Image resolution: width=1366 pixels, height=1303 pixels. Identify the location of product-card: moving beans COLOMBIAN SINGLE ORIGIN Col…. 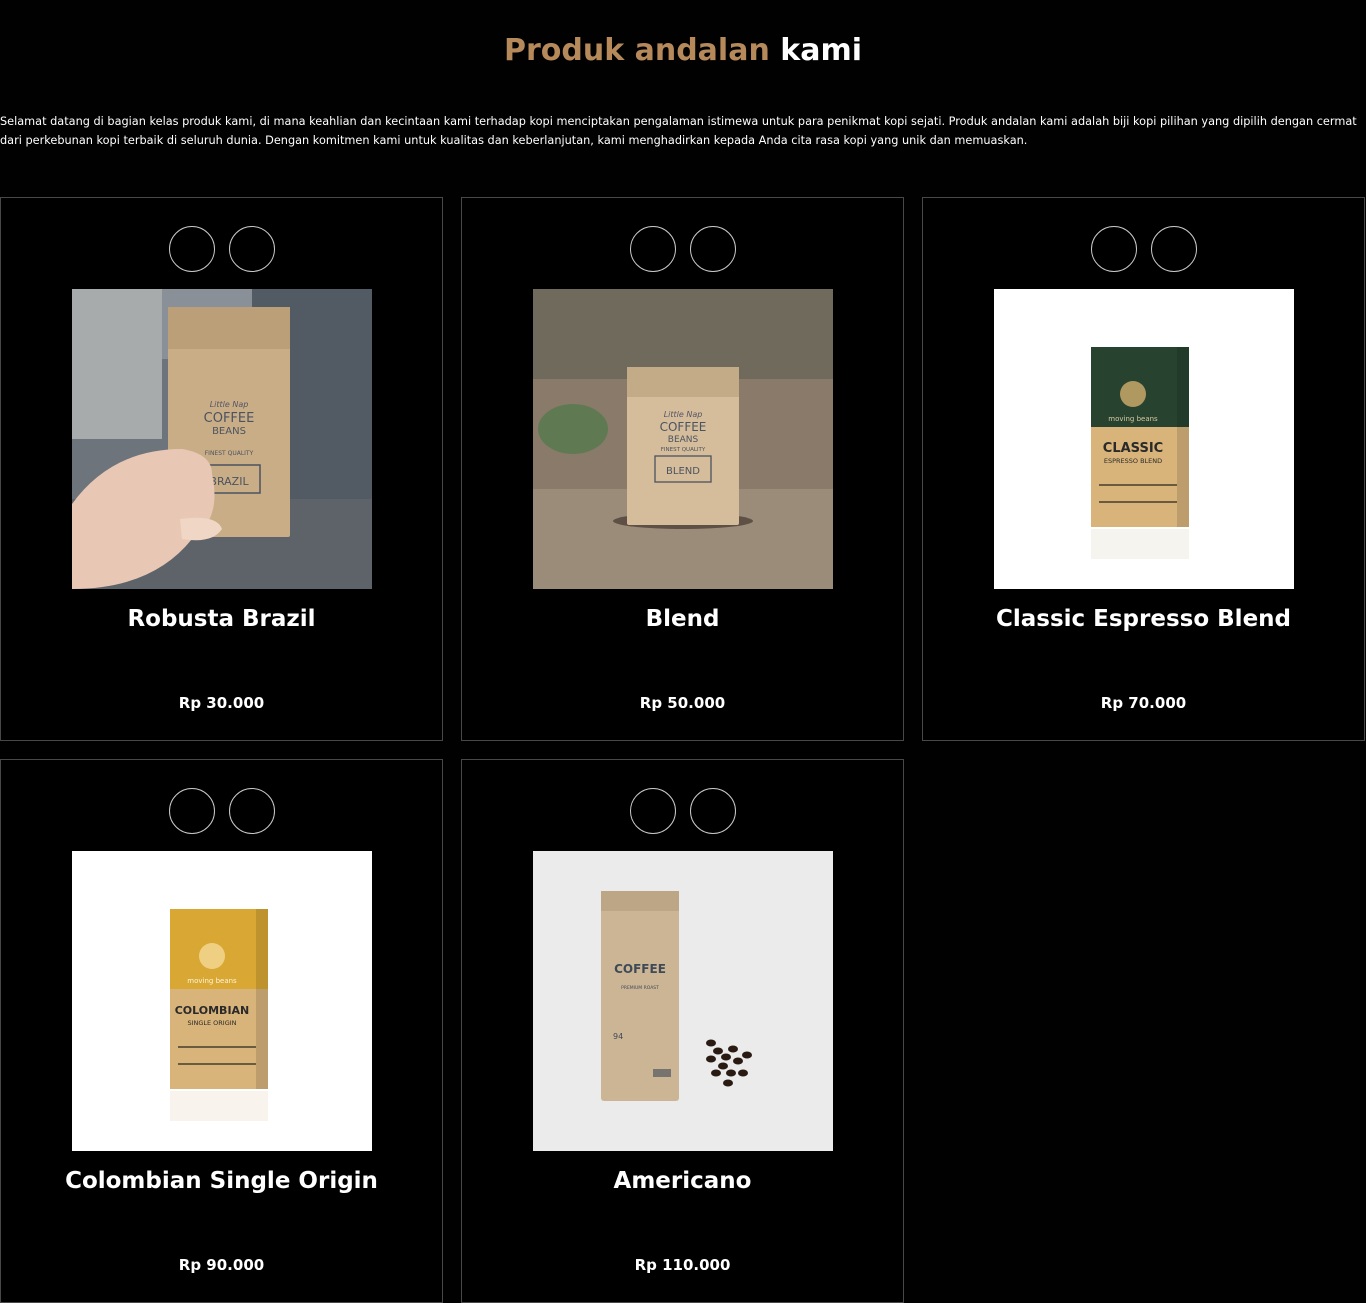
(221, 1031).